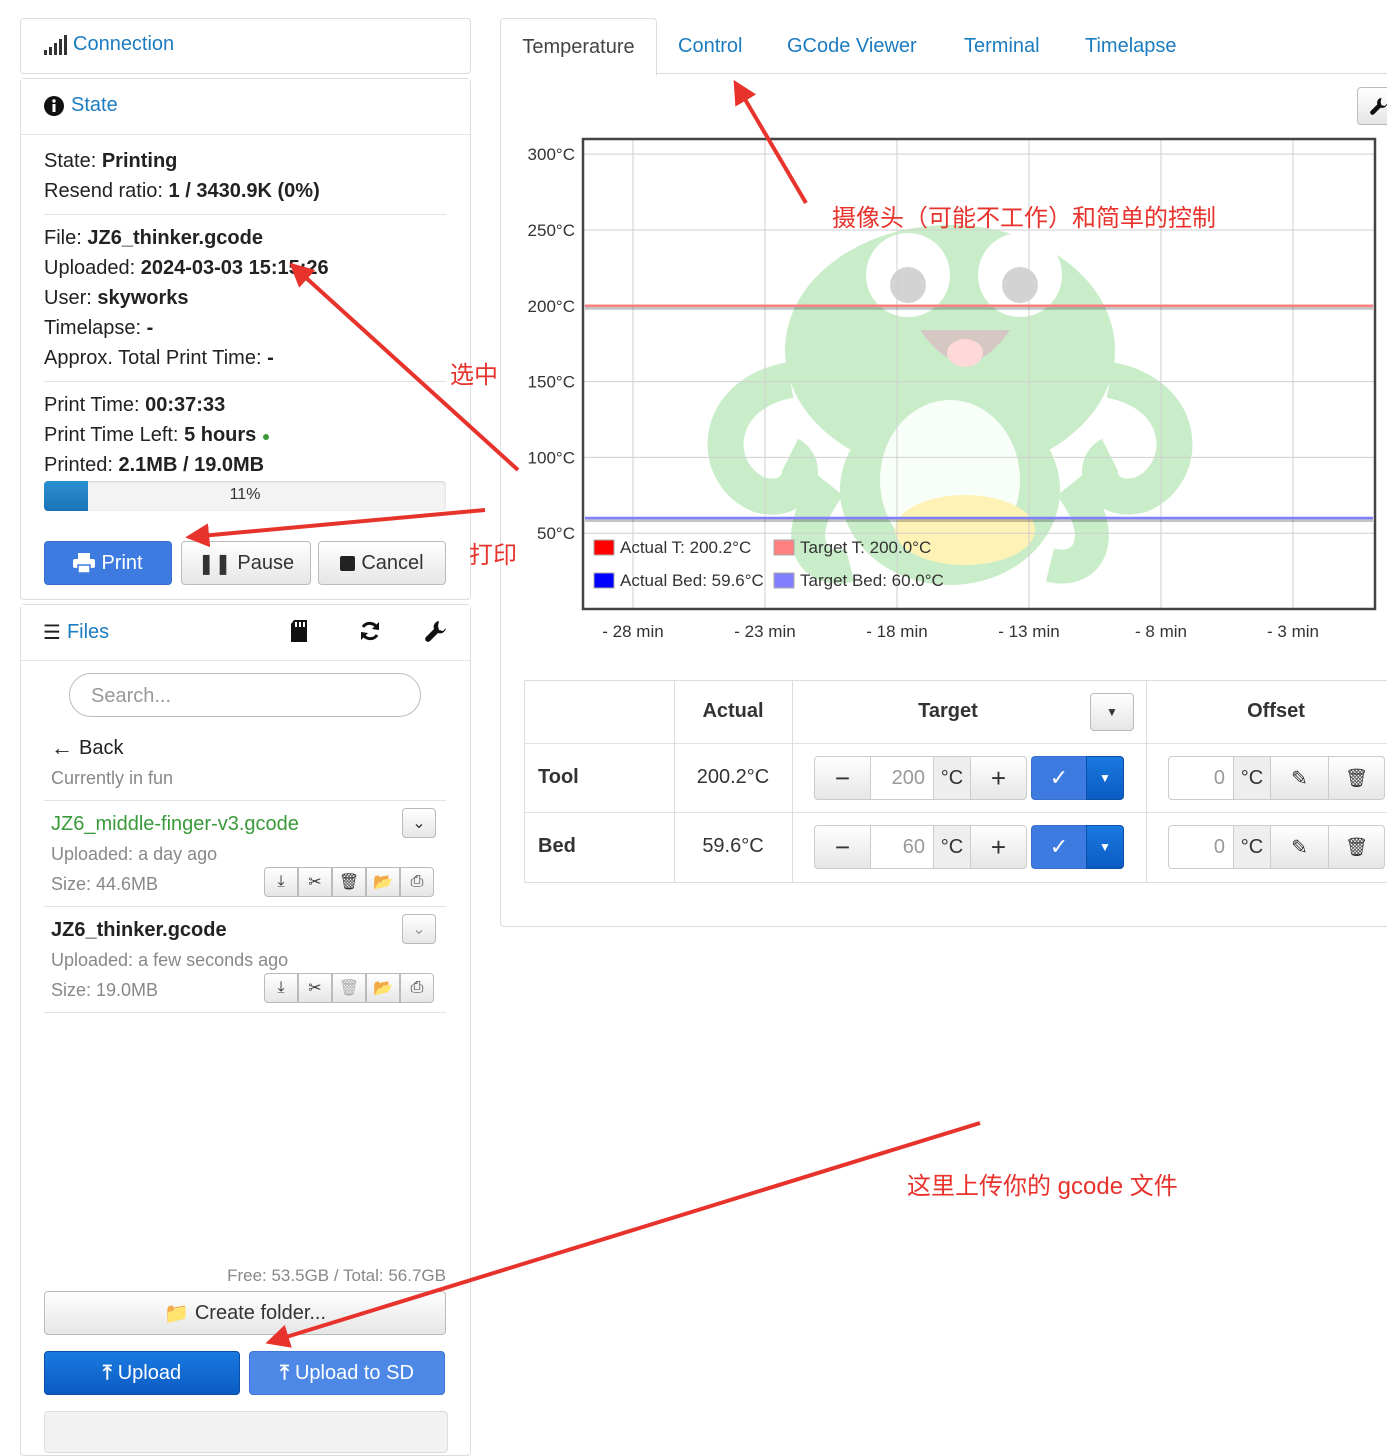 The height and width of the screenshot is (1456, 1387). I want to click on file-item-name: JZ6_thinker.gcode, so click(139, 930).